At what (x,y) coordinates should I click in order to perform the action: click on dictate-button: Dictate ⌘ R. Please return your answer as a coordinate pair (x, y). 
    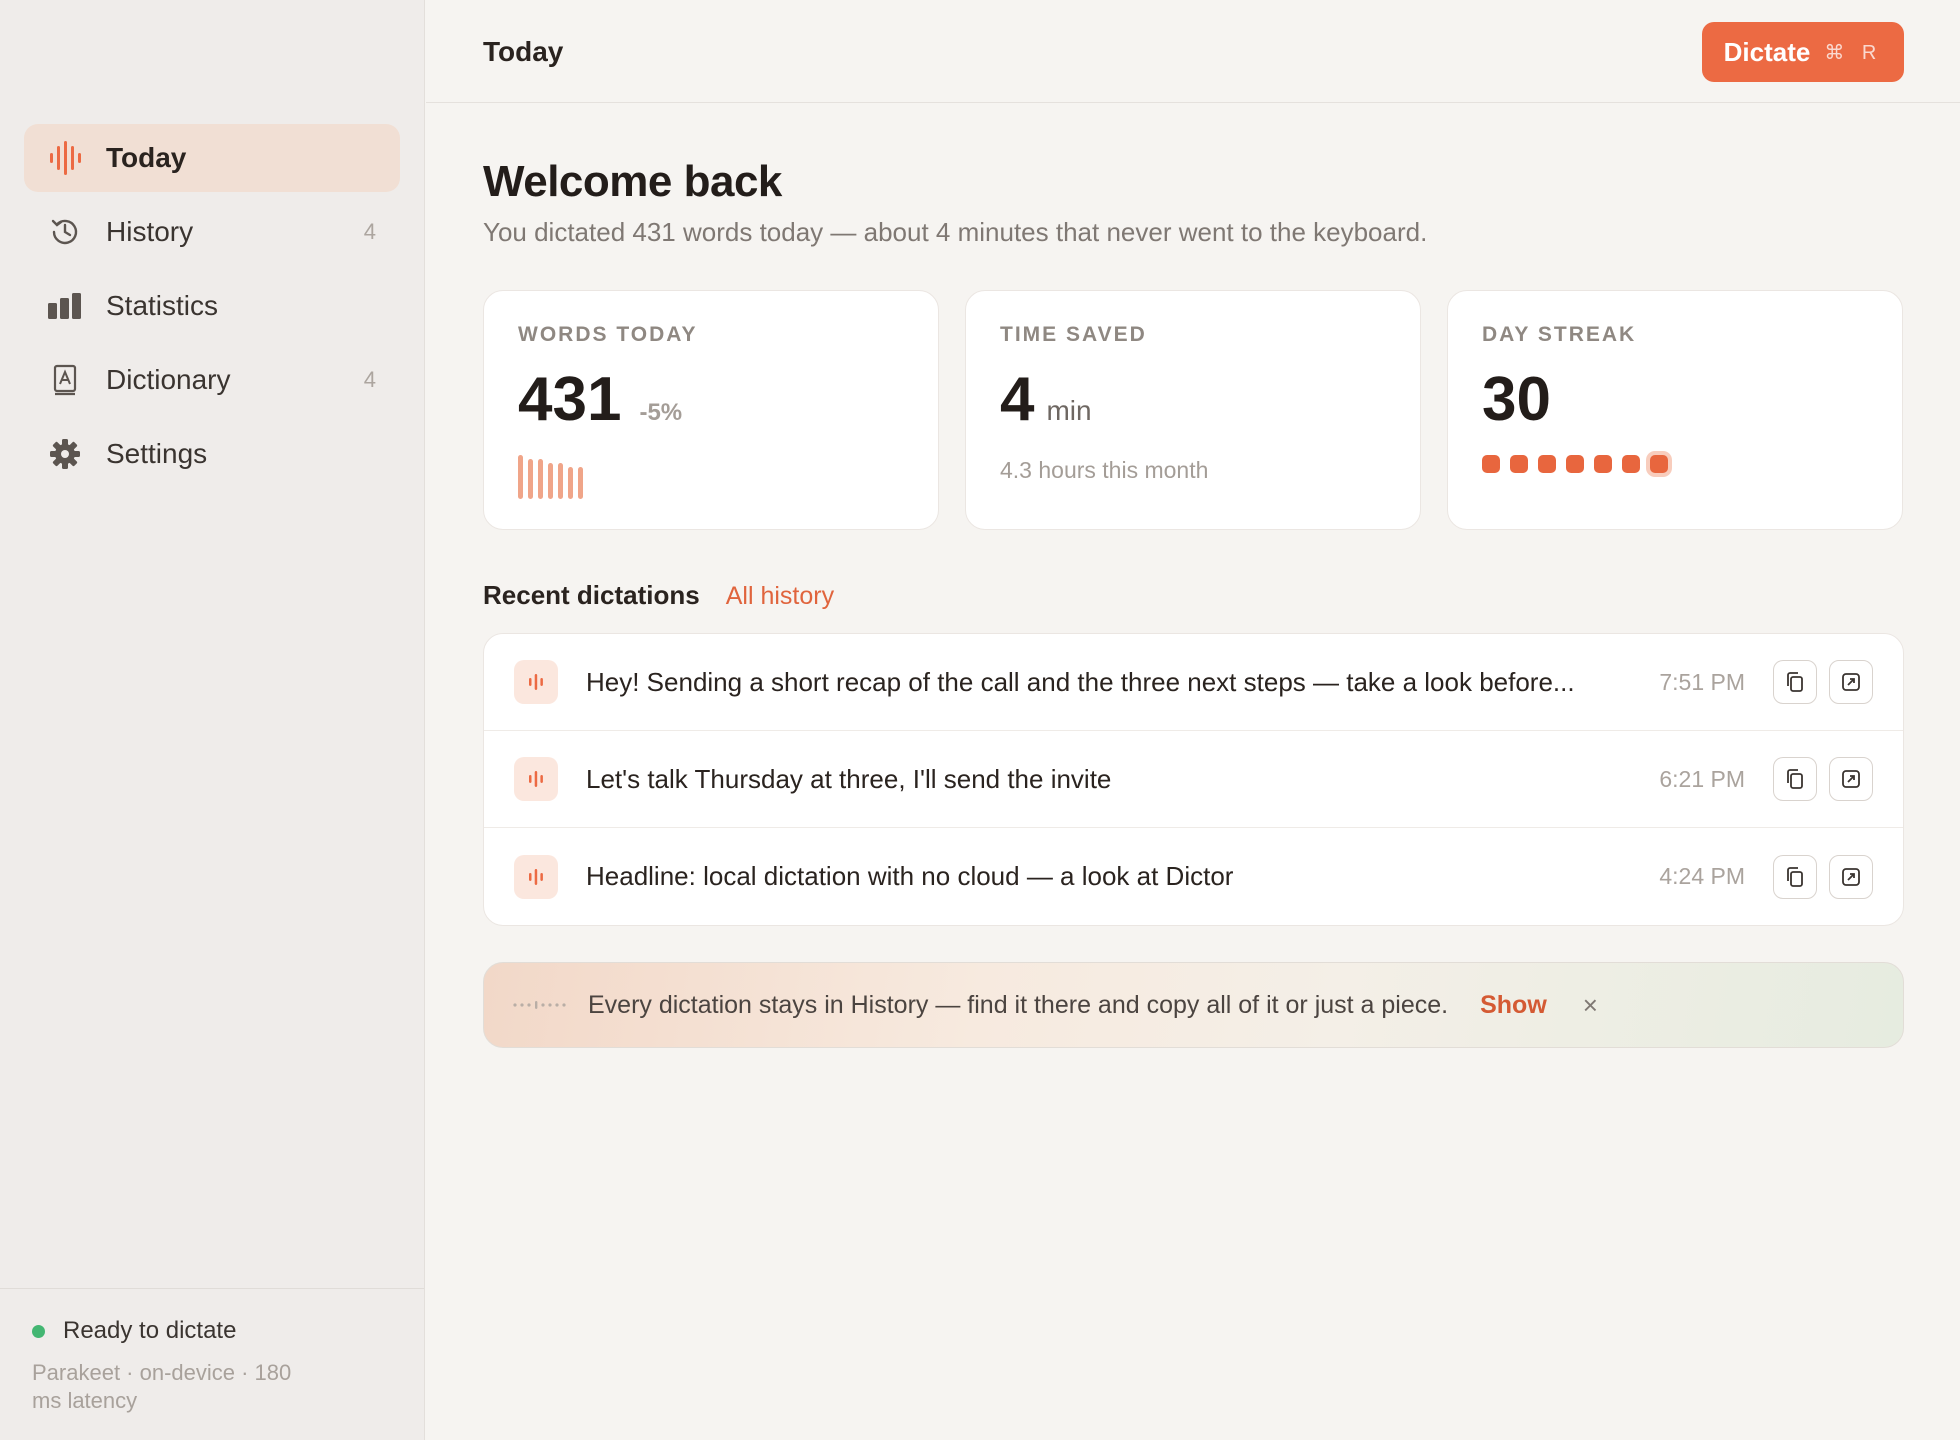
    Looking at the image, I should click on (1803, 52).